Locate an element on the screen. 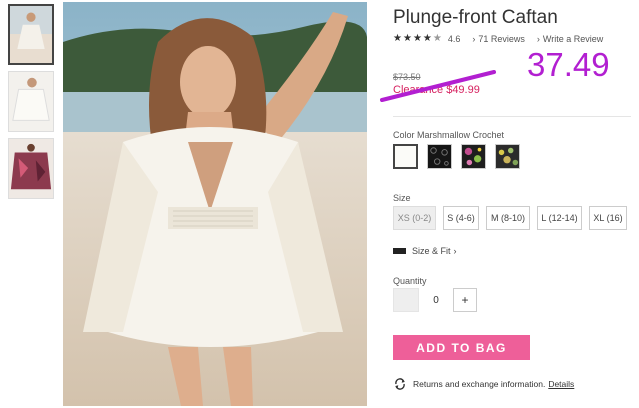  reviews-link: 71 Reviews is located at coordinates (501, 39).